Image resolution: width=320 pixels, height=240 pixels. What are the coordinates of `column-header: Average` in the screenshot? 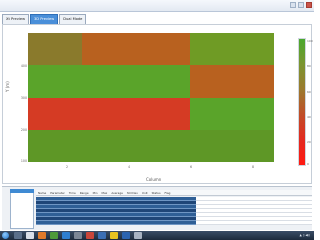 It's located at (117, 192).